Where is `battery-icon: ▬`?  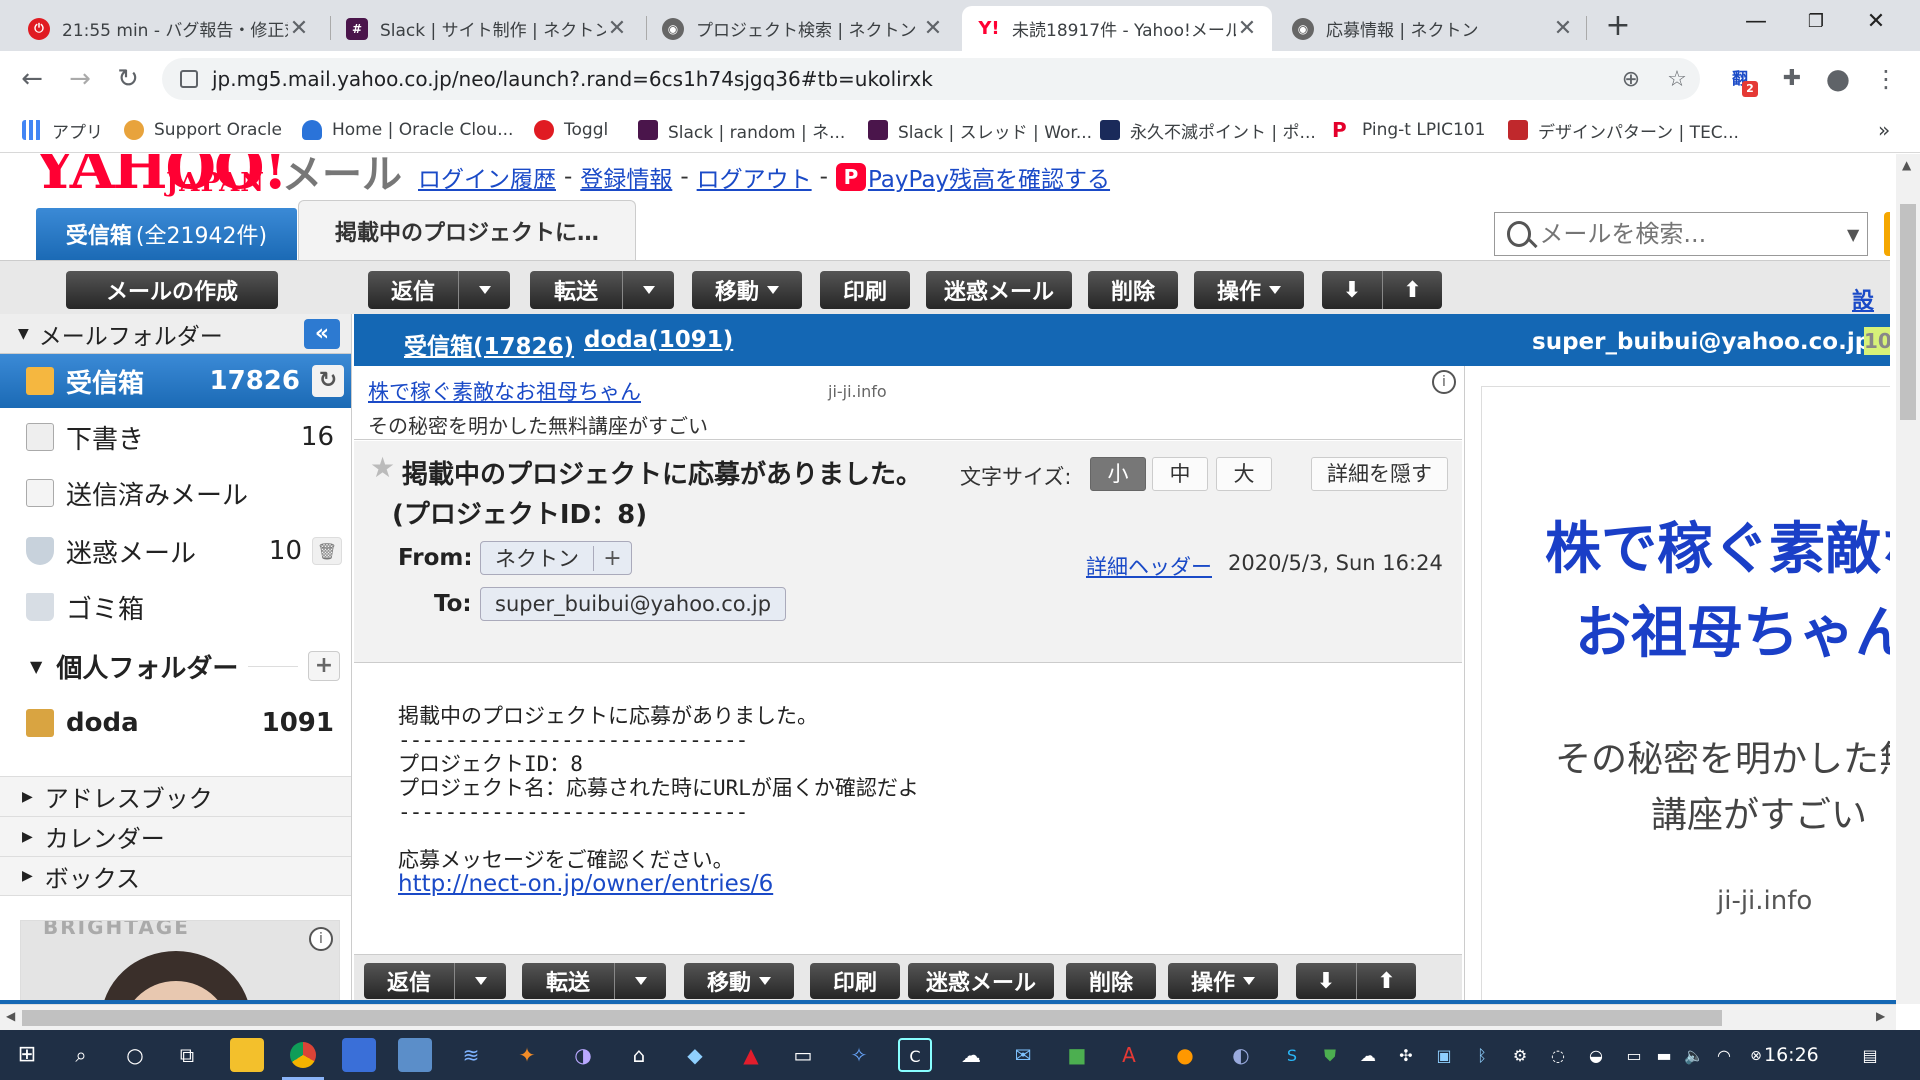 battery-icon: ▬ is located at coordinates (1664, 1056).